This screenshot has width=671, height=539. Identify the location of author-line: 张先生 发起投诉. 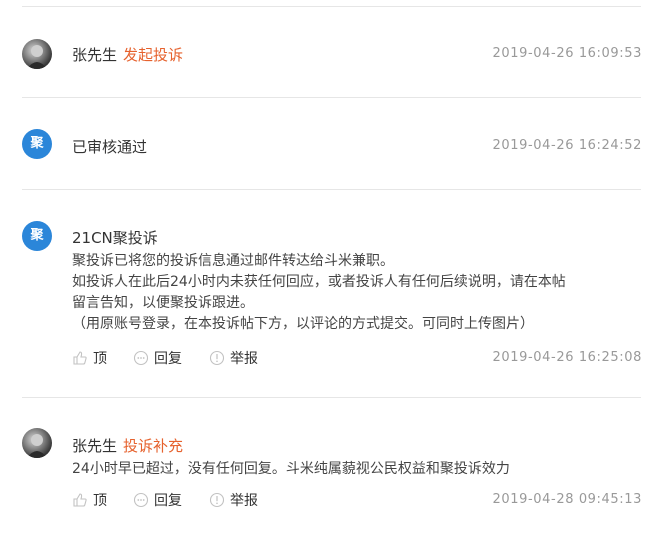
(127, 54).